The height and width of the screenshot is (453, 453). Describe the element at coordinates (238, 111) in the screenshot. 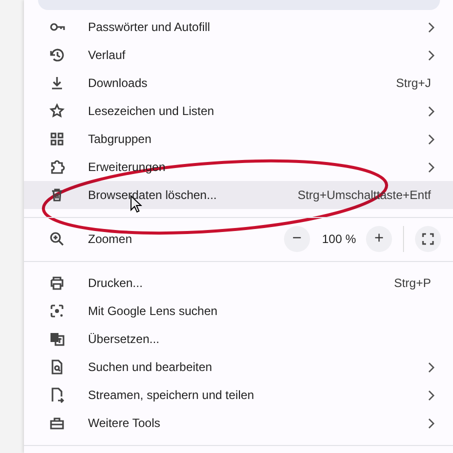

I see `menu-item: Lesezeichen und Listen` at that location.